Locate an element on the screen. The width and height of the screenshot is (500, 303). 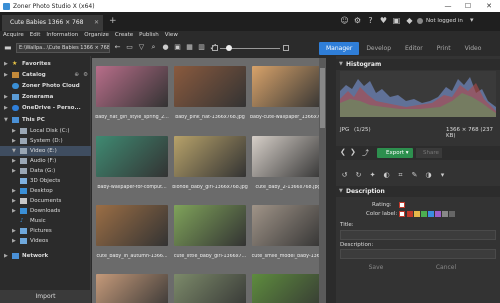
maximize-icon: ☐ is located at coordinates (468, 6).